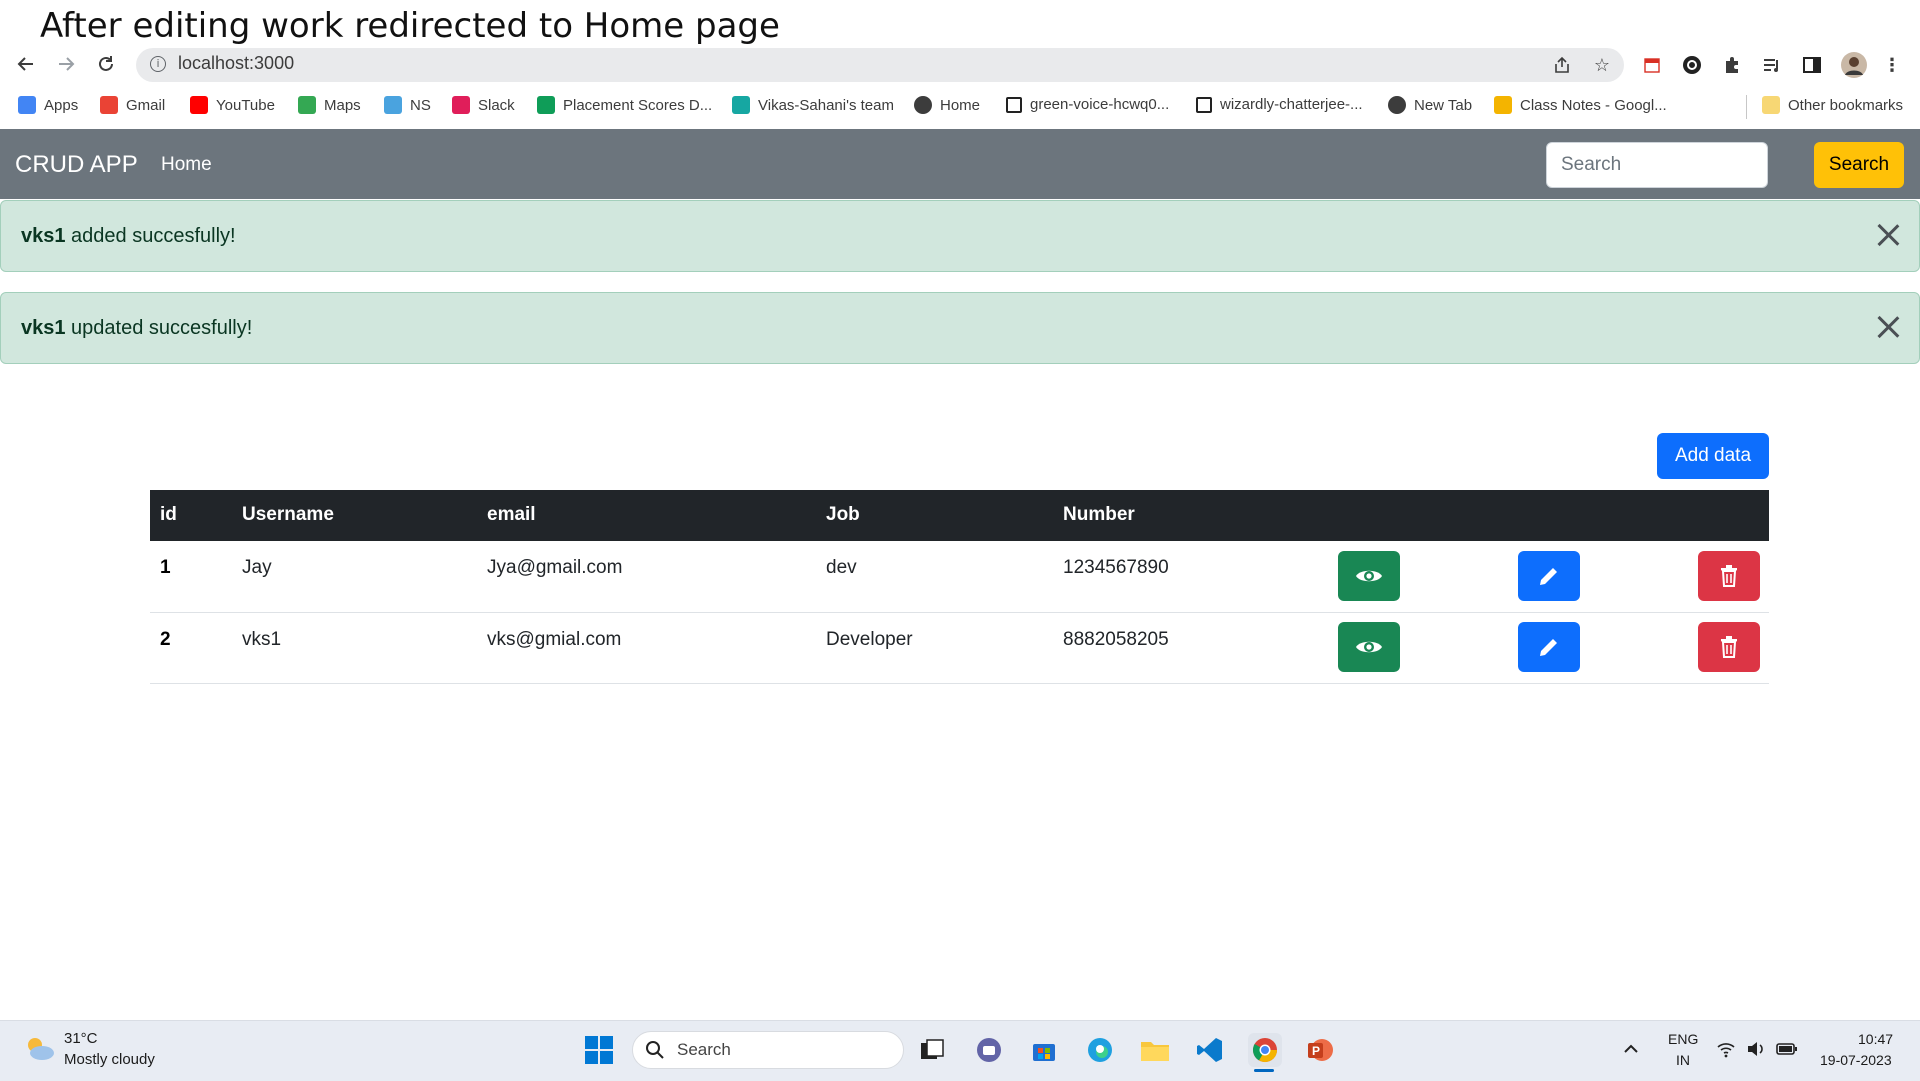 The width and height of the screenshot is (1920, 1081). Describe the element at coordinates (1683, 1039) in the screenshot. I see `language-line1: ENG` at that location.